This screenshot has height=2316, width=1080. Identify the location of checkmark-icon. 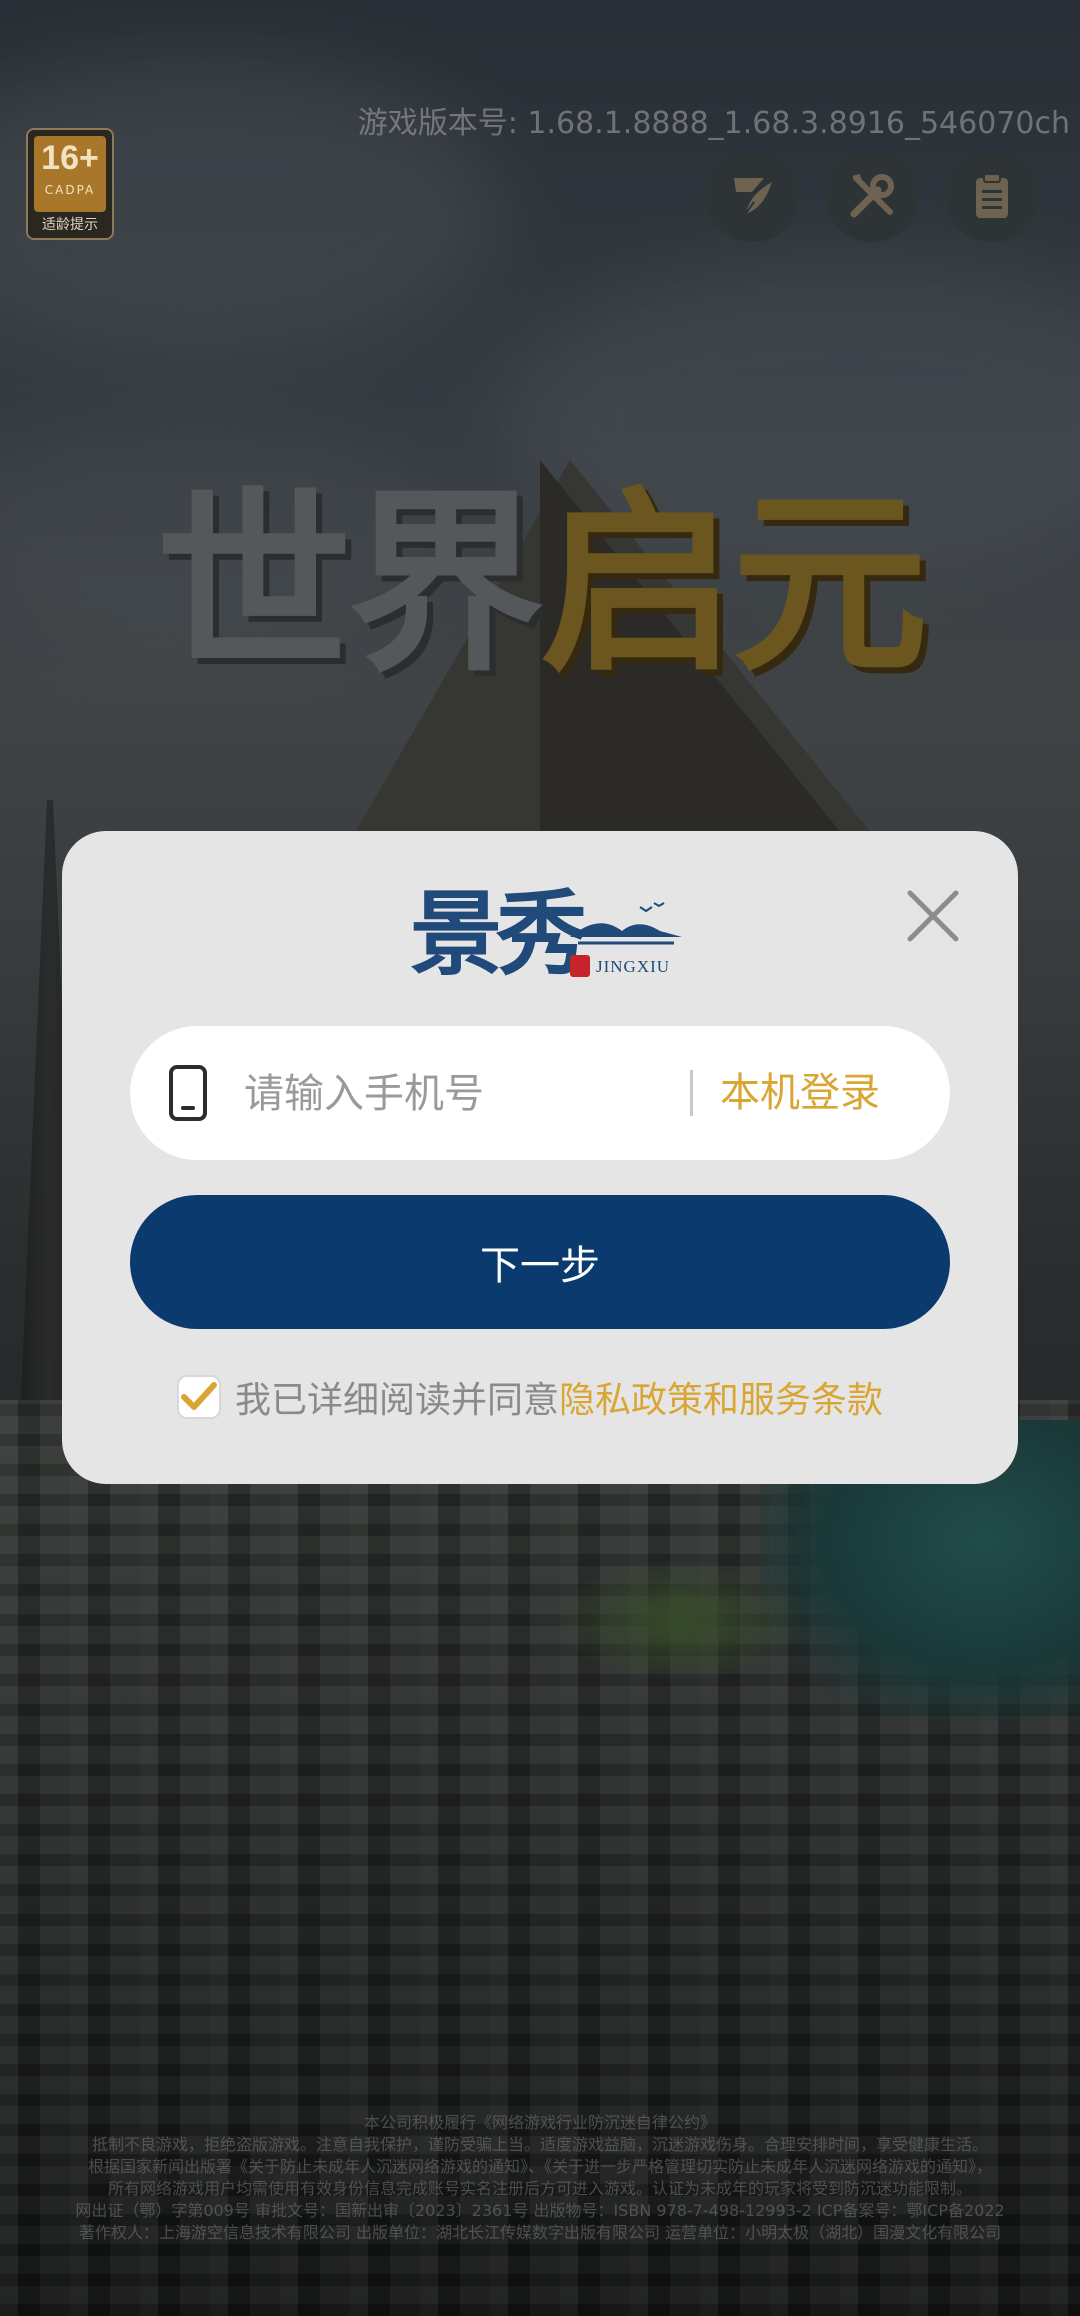
(199, 1396).